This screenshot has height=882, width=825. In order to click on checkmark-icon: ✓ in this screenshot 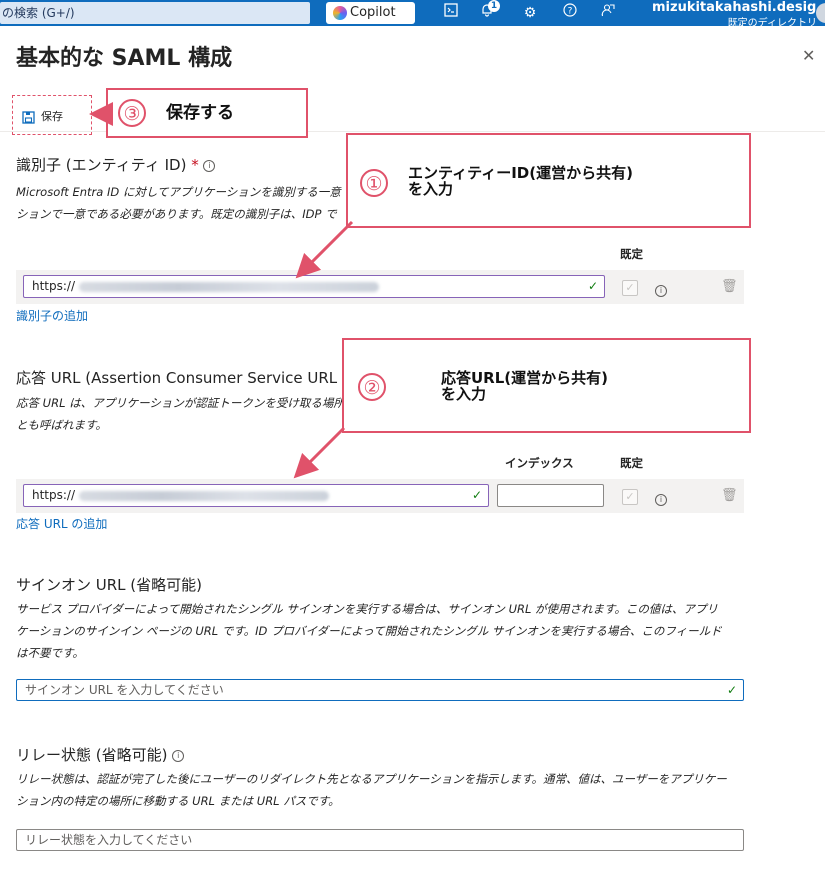, I will do `click(731, 690)`.